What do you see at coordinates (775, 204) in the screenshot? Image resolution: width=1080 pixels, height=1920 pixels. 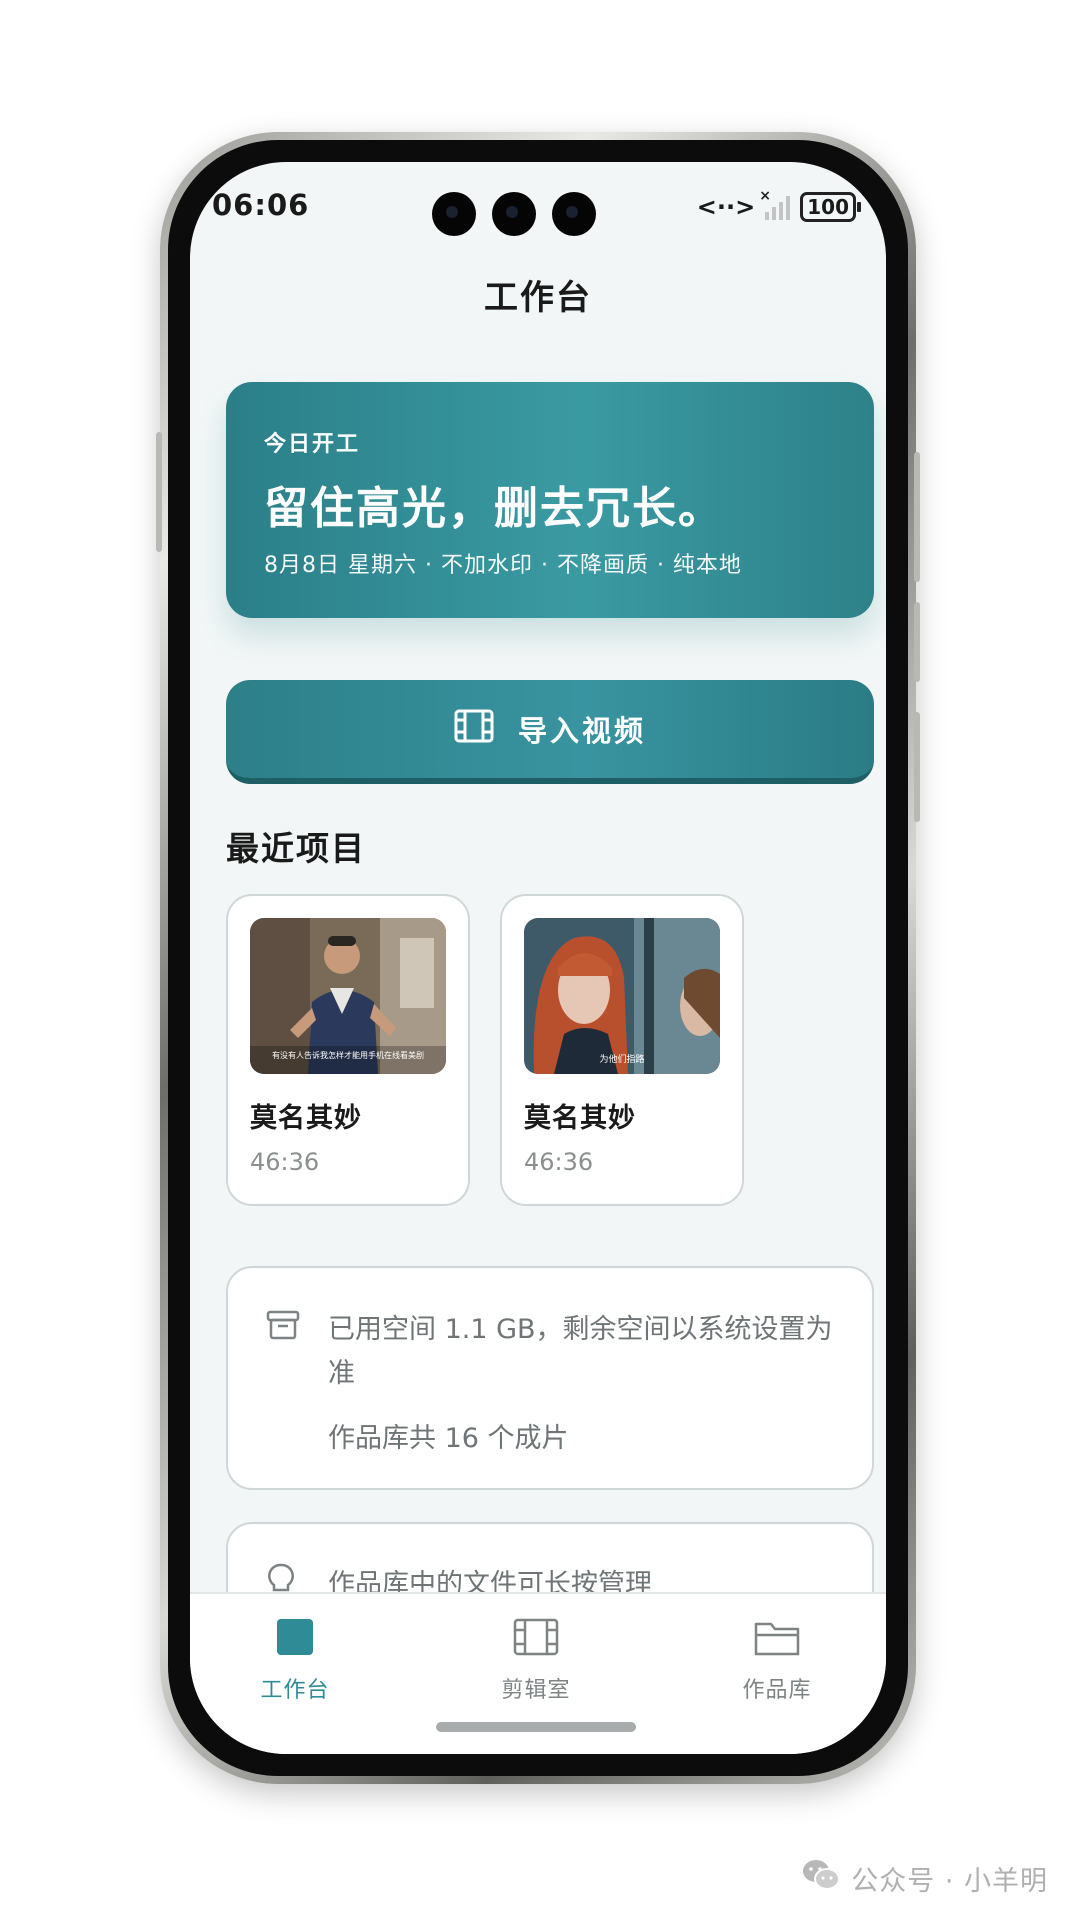 I see `signal-icon: ×` at bounding box center [775, 204].